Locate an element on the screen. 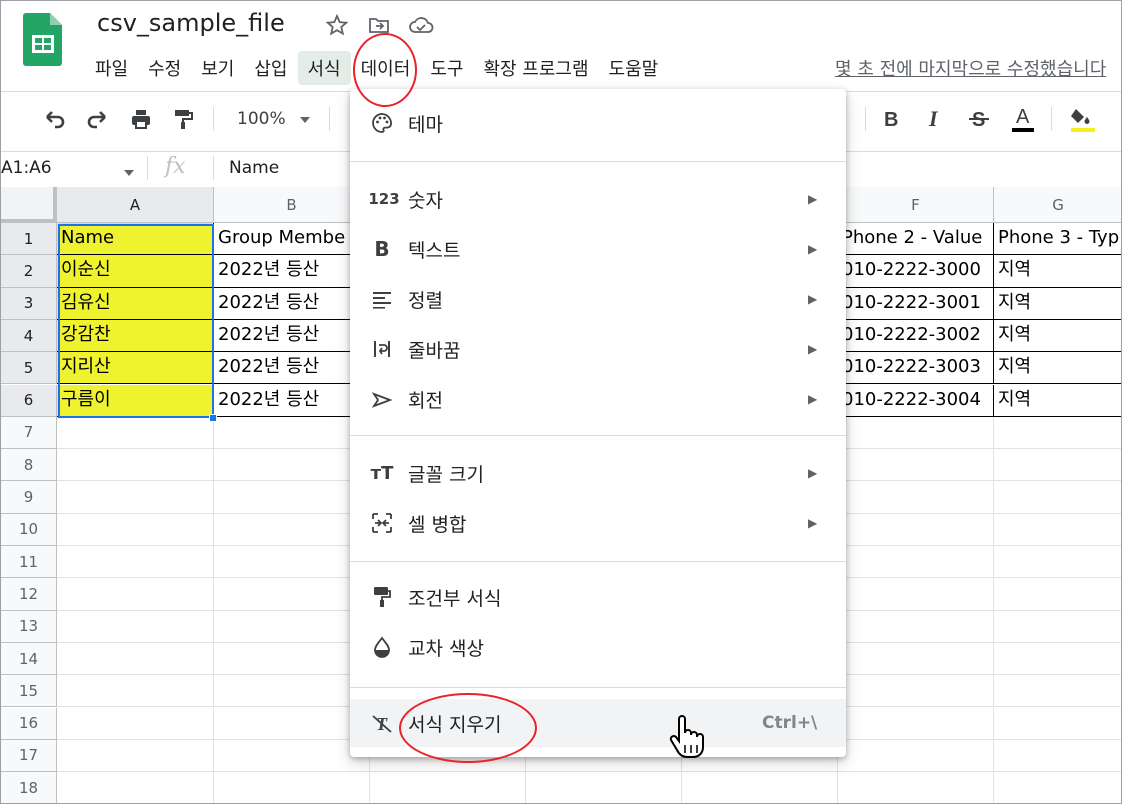  document-title: csv_sample_file is located at coordinates (191, 23).